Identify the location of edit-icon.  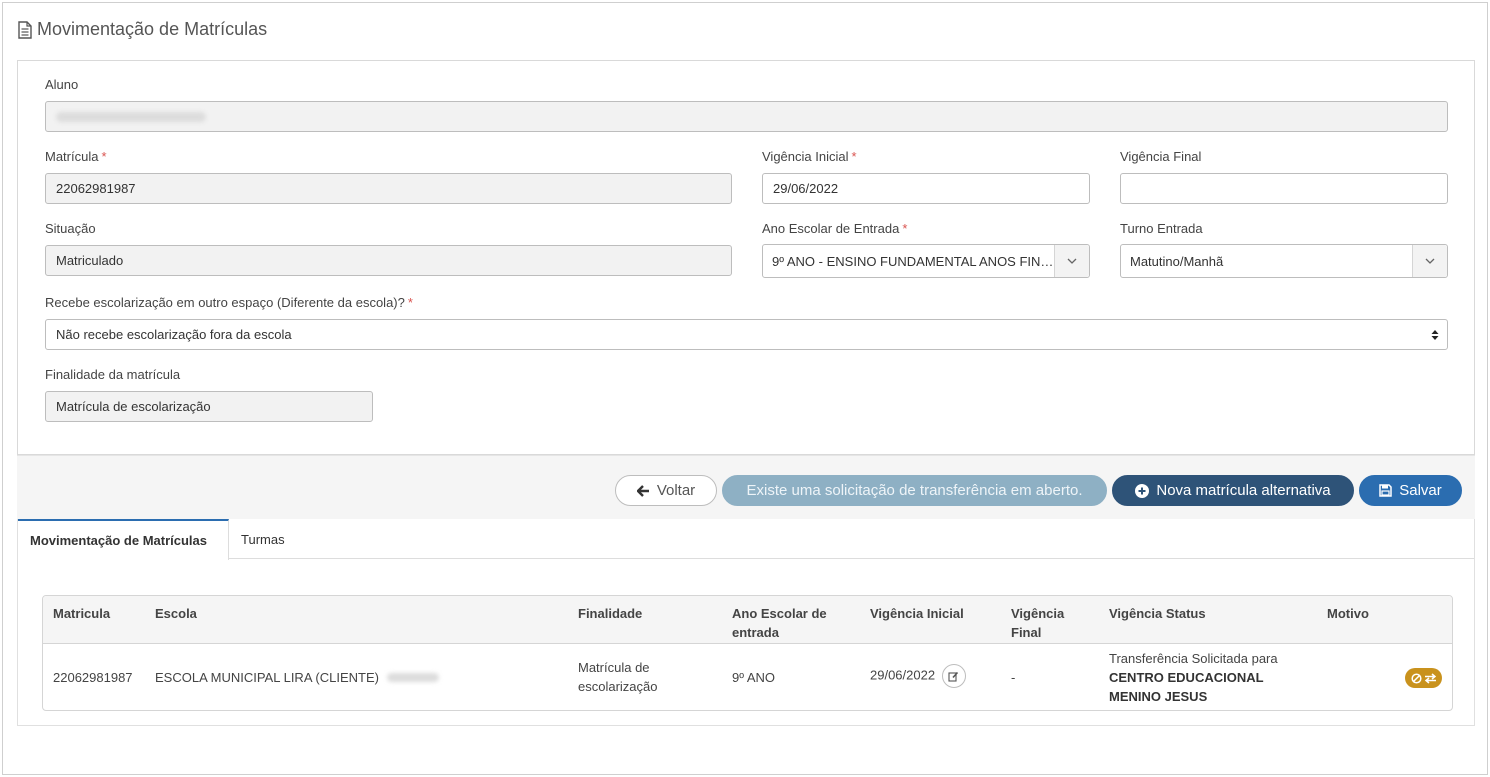
(953, 676).